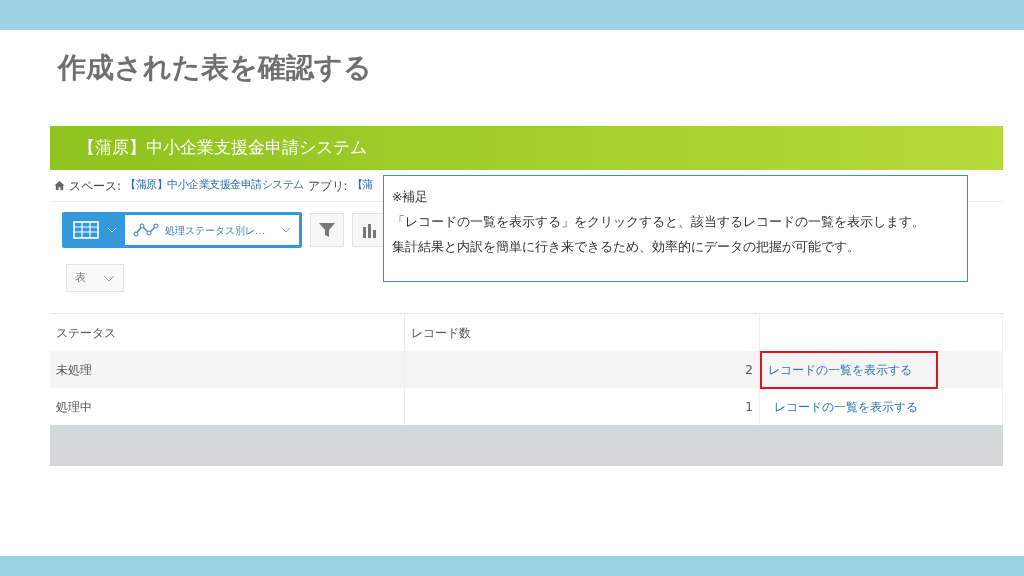 The height and width of the screenshot is (576, 1024). Describe the element at coordinates (215, 68) in the screenshot. I see `slide-title: 作成された表を確認する` at that location.